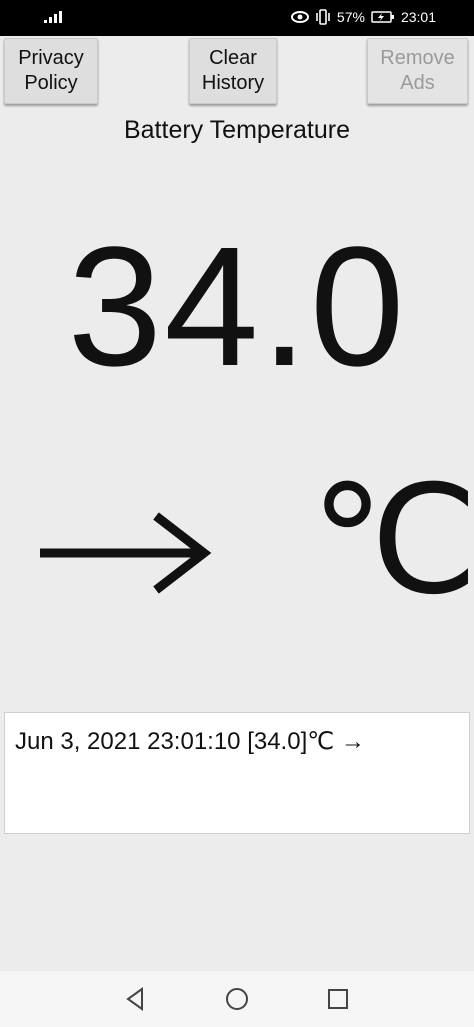  What do you see at coordinates (126, 553) in the screenshot?
I see `arrow-right-icon` at bounding box center [126, 553].